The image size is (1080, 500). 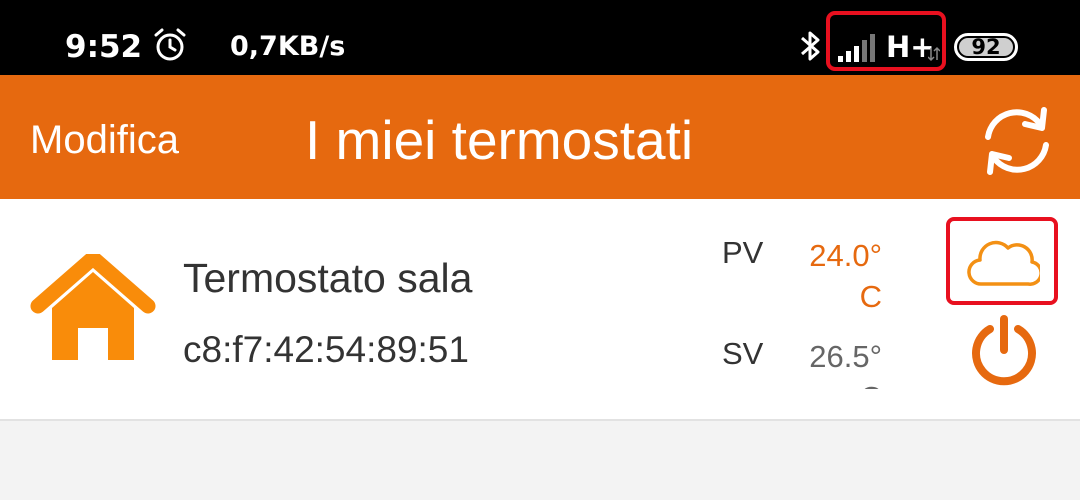 What do you see at coordinates (934, 54) in the screenshot?
I see `data-arrows-icon` at bounding box center [934, 54].